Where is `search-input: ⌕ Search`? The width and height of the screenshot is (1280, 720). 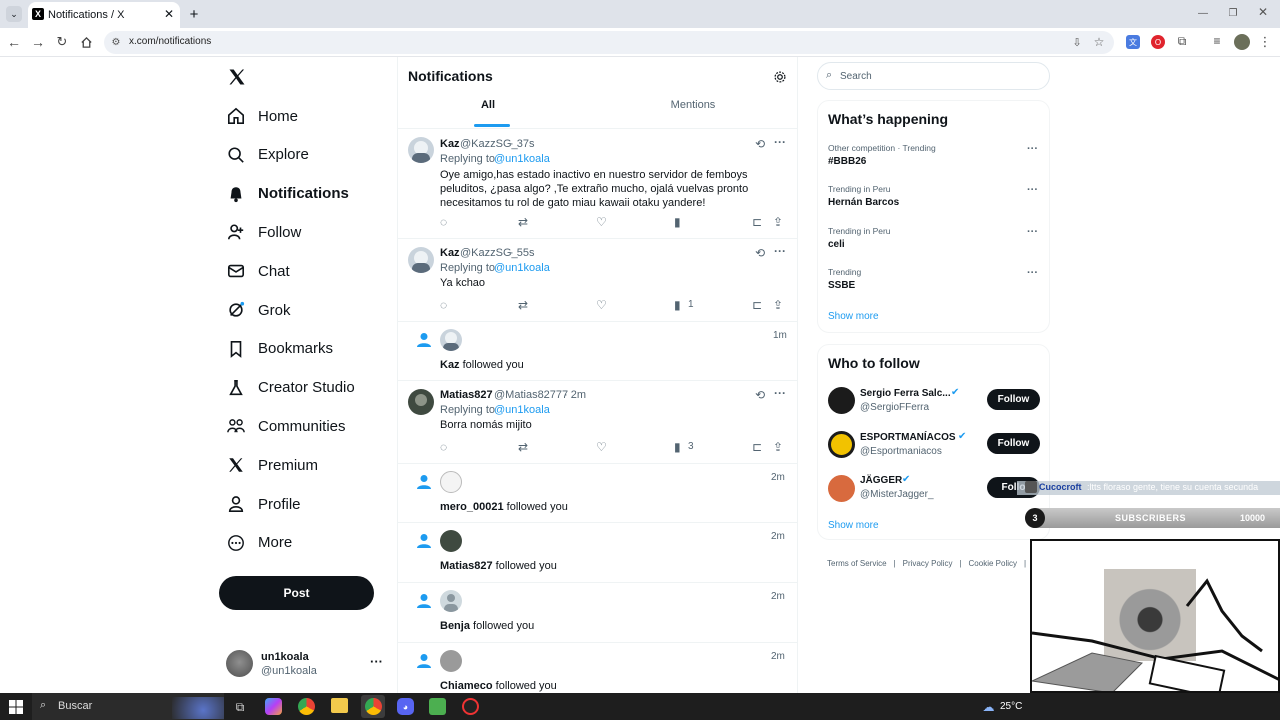
search-input: ⌕ Search is located at coordinates (933, 76).